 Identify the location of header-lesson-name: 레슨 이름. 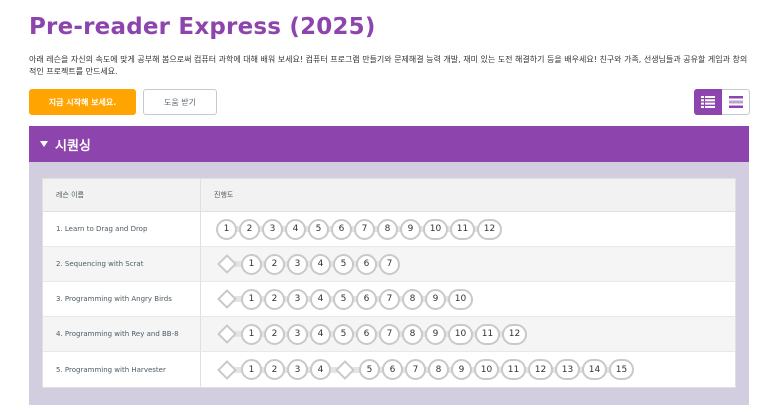
(122, 195).